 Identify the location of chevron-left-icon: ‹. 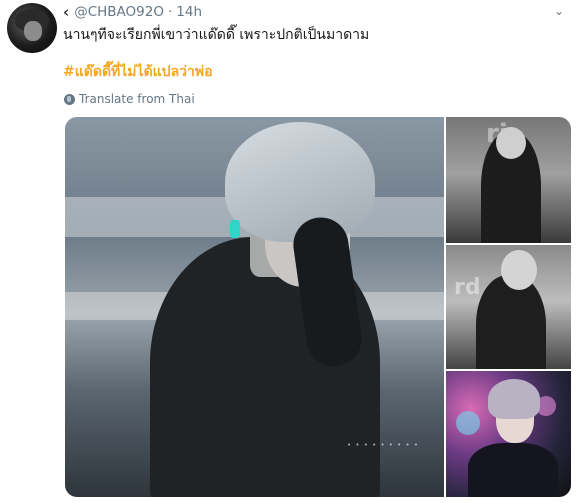
(66, 12).